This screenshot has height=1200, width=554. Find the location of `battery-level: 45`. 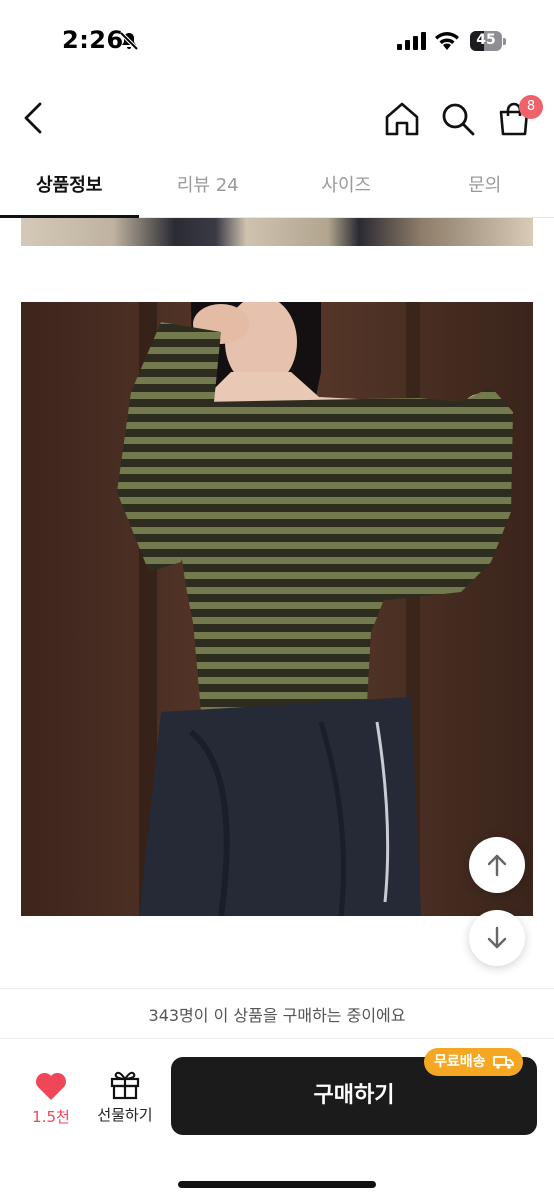

battery-level: 45 is located at coordinates (486, 40).